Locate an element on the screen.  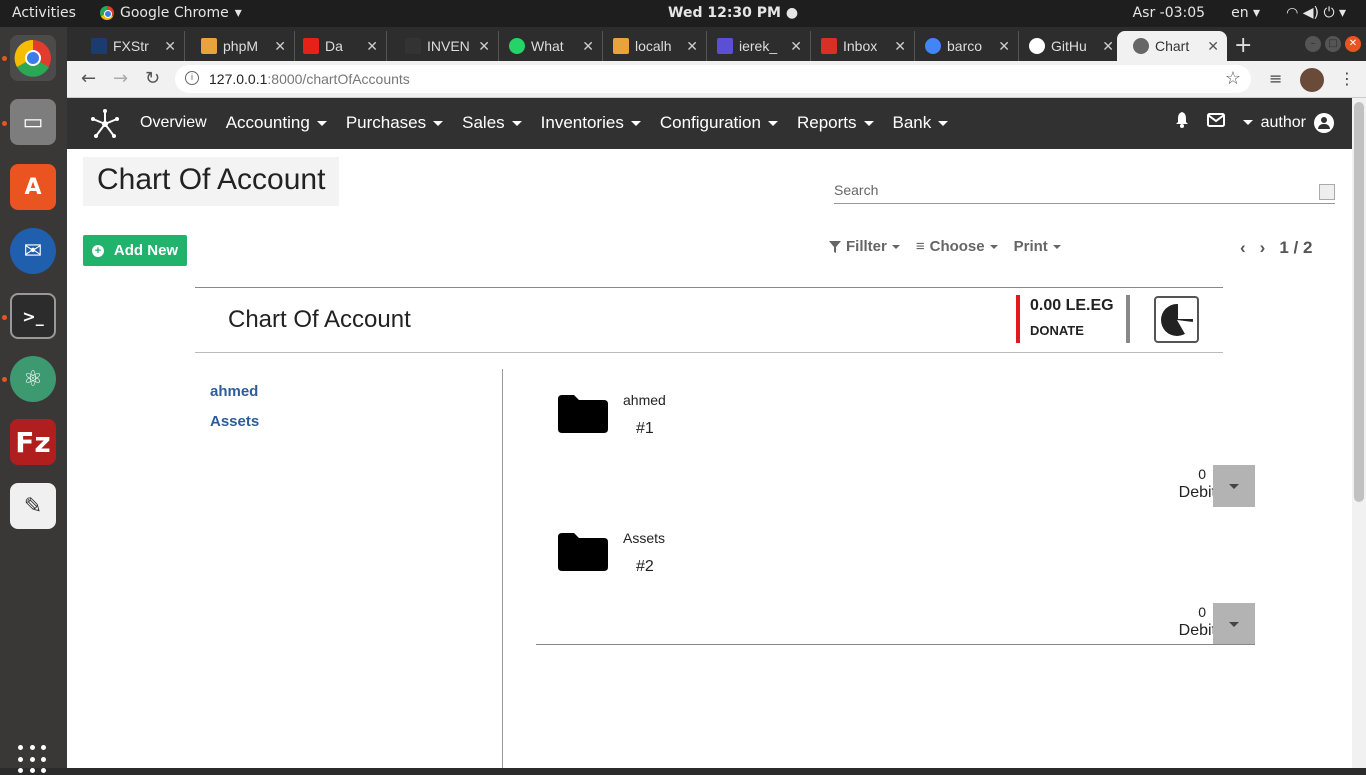
browser-tab: localh ✕ is located at coordinates (652, 46).